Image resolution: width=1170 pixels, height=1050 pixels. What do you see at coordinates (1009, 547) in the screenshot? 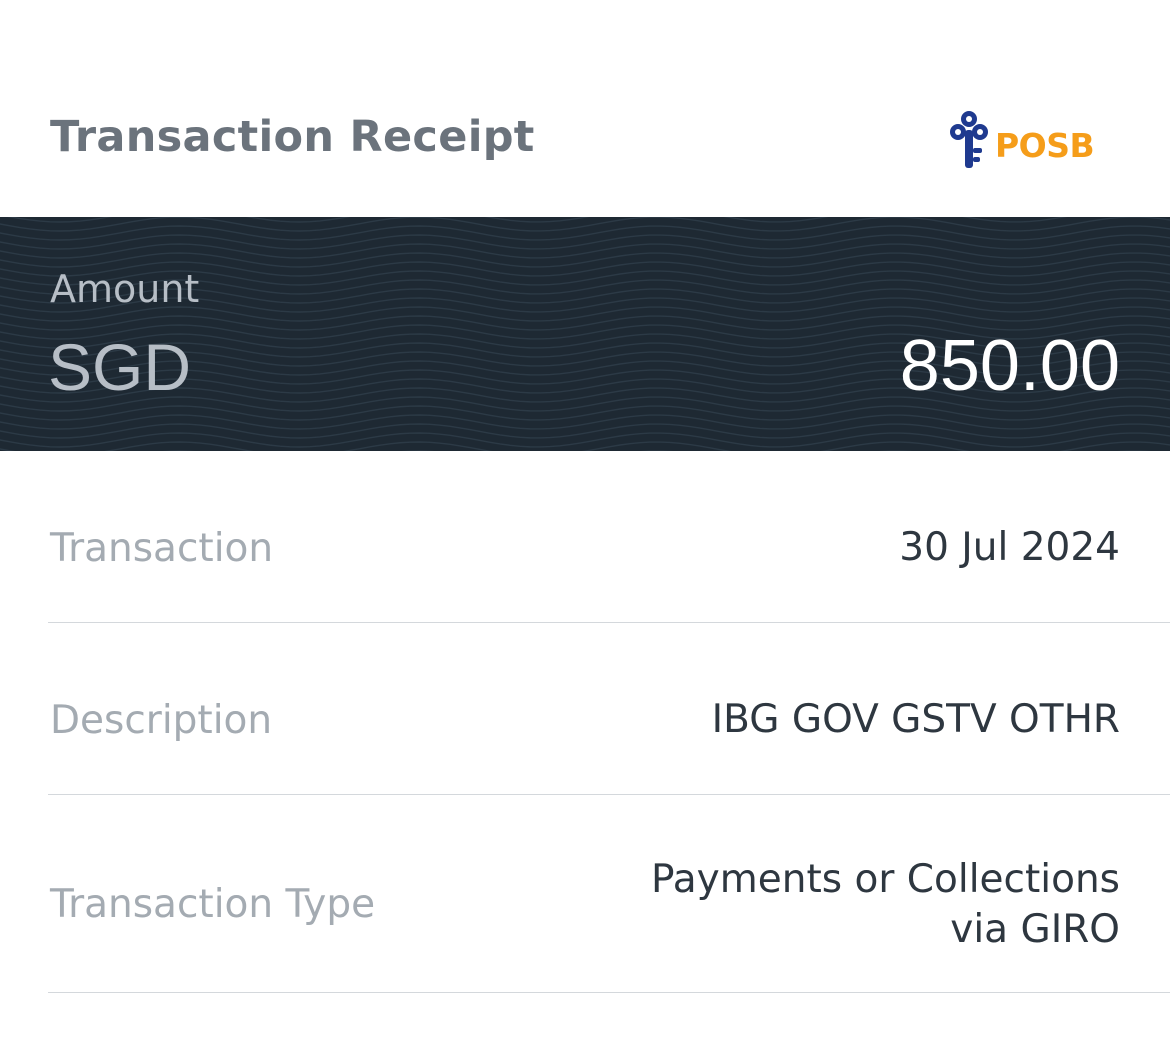
I see `transaction-date-value: 30 Jul 2024` at bounding box center [1009, 547].